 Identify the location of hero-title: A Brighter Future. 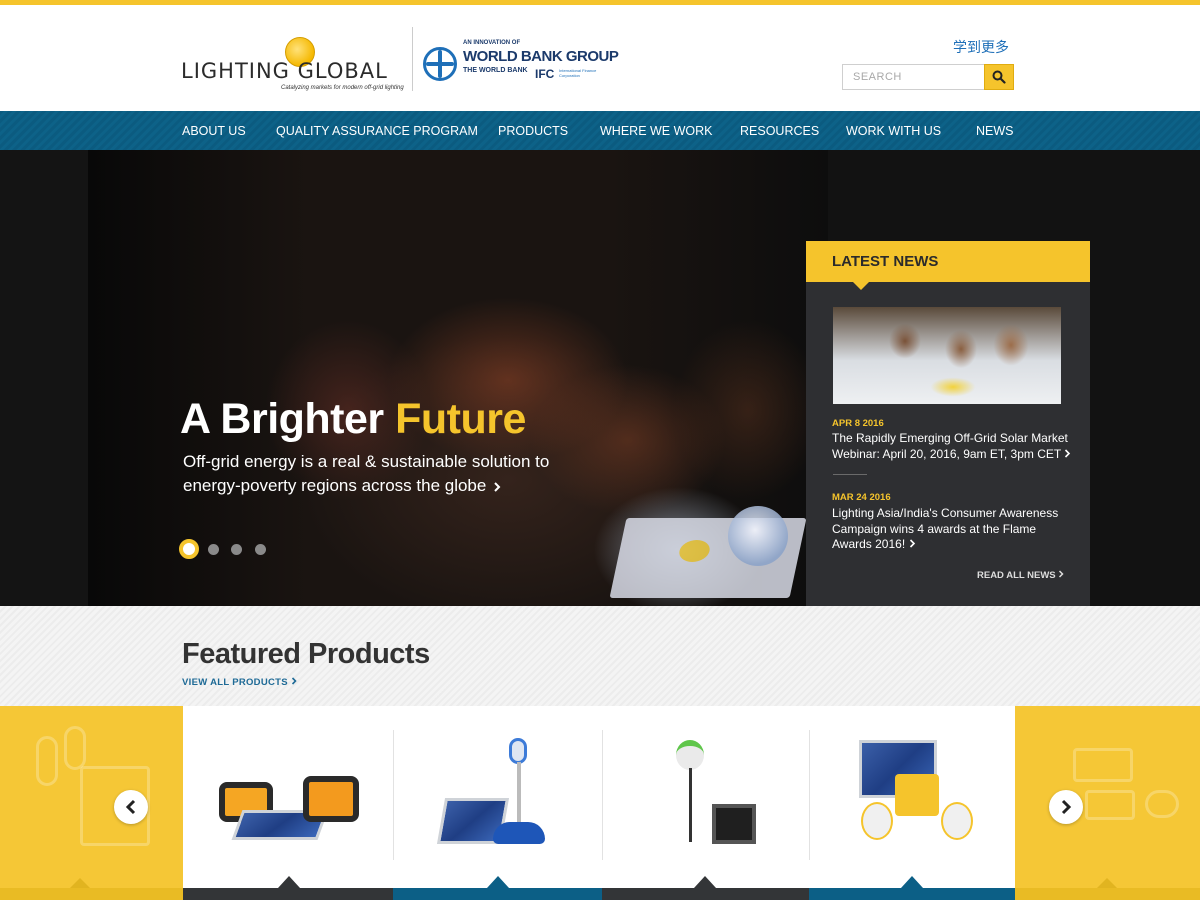
(353, 419).